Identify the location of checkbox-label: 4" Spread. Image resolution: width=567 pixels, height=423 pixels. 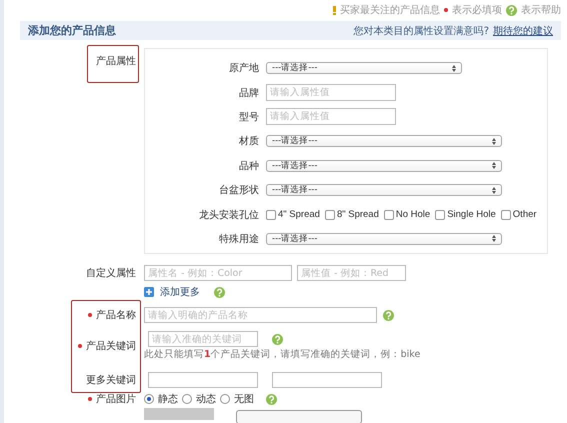
(299, 214).